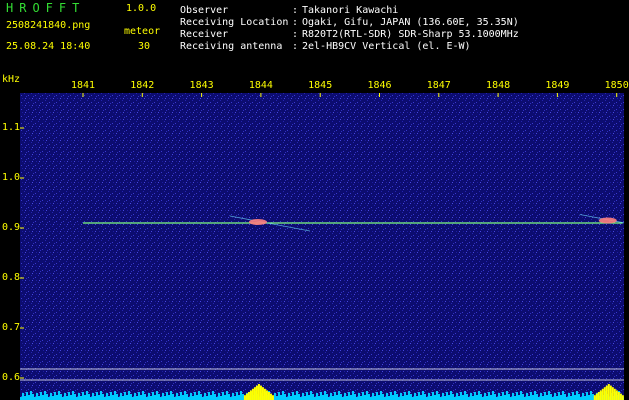 The height and width of the screenshot is (400, 629). Describe the element at coordinates (234, 22) in the screenshot. I see `location-label: Receiving Location` at that location.